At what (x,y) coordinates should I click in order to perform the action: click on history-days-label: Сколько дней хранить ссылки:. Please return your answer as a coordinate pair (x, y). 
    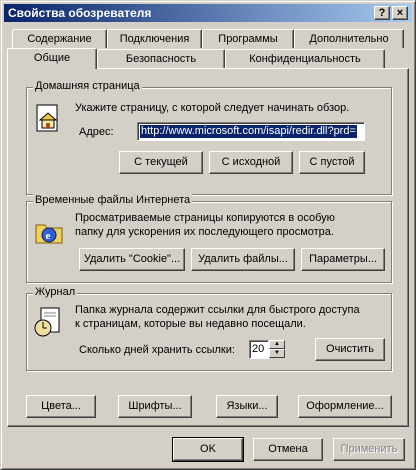
    Looking at the image, I should click on (157, 350).